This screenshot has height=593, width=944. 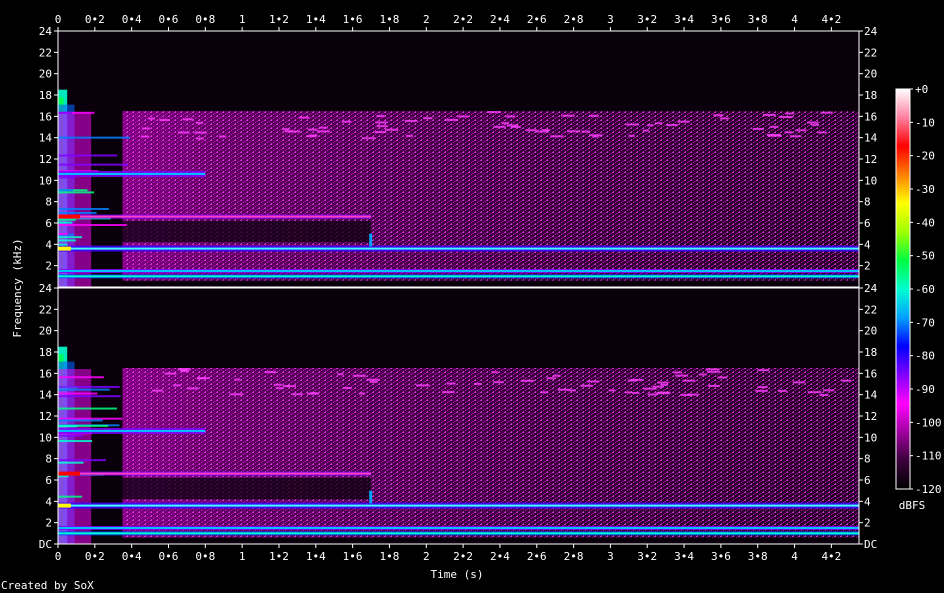 I want to click on colorbar-tick-label: -90, so click(x=925, y=389).